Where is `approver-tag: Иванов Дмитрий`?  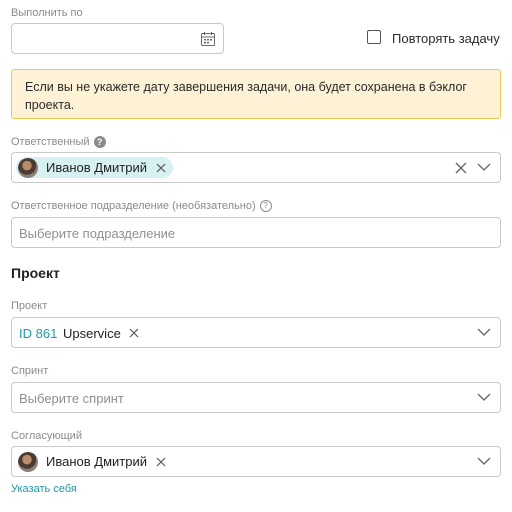 approver-tag: Иванов Дмитрий is located at coordinates (94, 461).